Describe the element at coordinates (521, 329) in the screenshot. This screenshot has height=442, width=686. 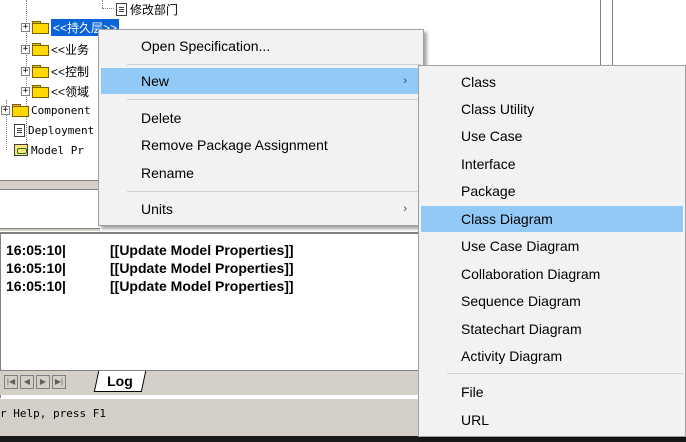
I see `menu-item-label: Statechart Diagram` at that location.